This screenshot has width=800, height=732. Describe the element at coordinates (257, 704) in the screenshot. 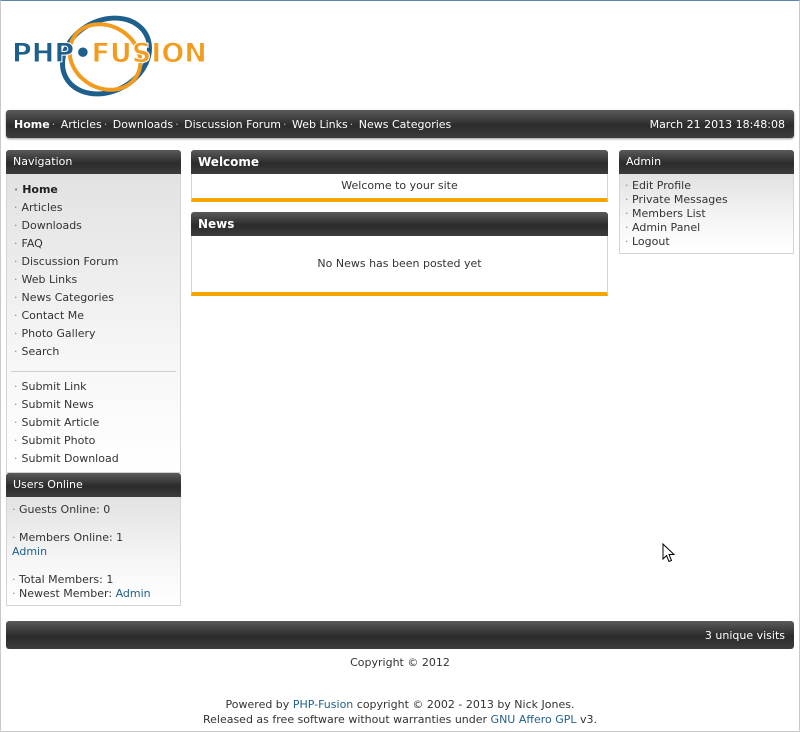

I see `powered-by-text: Powered by` at that location.